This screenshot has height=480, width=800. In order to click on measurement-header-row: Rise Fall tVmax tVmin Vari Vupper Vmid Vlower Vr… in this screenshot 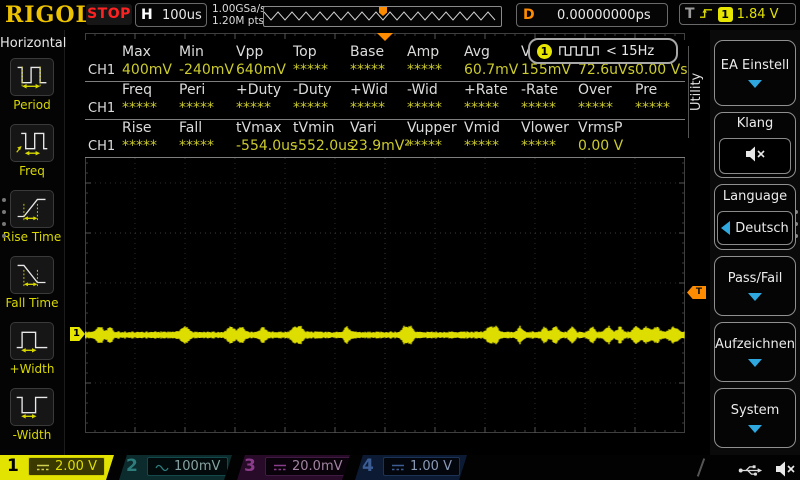, I will do `click(385, 129)`.